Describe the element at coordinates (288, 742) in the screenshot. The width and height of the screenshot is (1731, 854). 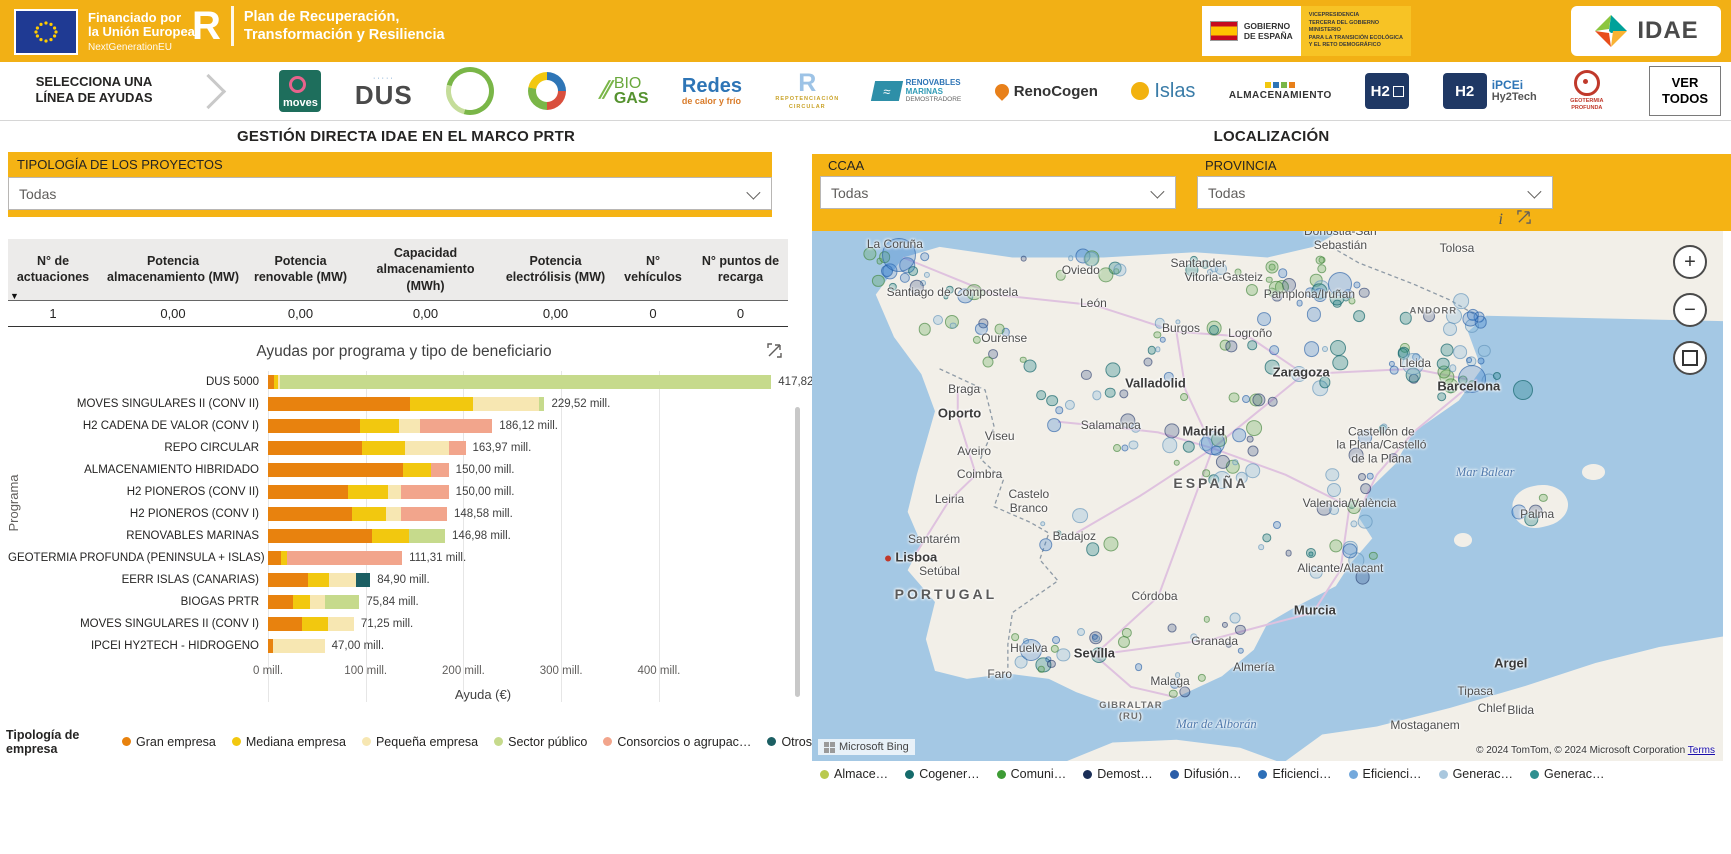
I see `legend-item: Mediana empresa` at that location.